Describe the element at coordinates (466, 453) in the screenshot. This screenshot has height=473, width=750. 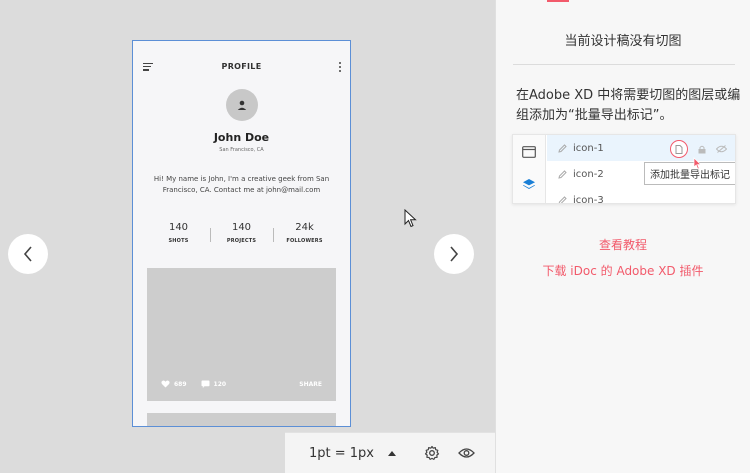
I see `eye-icon` at that location.